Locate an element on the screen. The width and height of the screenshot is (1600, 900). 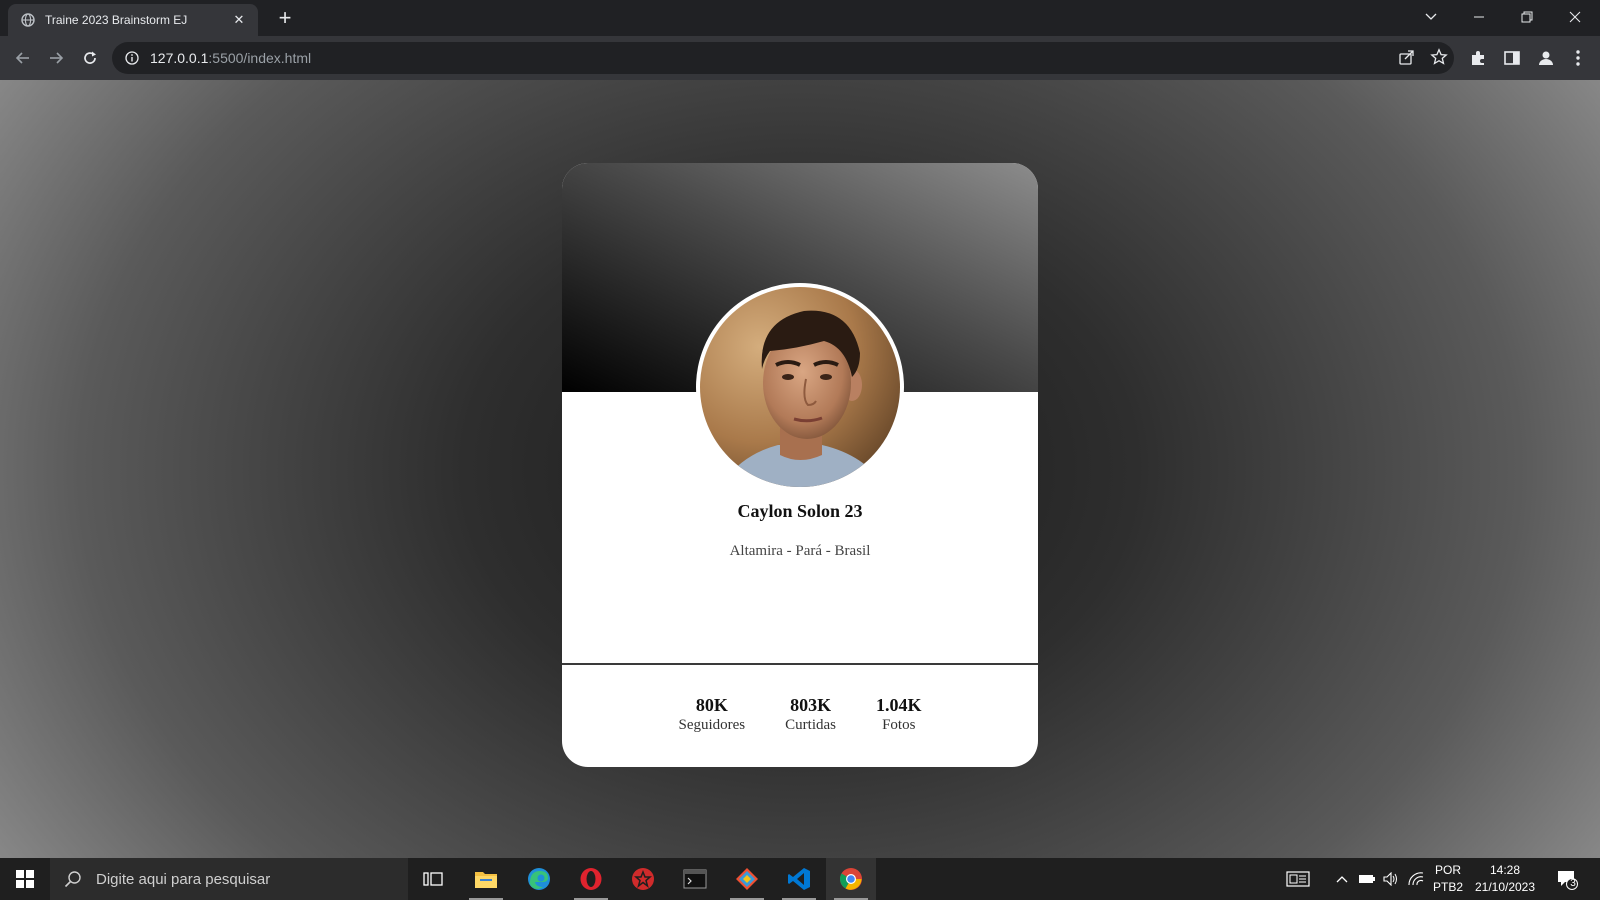
stat-label: Curtidas is located at coordinates (810, 725).